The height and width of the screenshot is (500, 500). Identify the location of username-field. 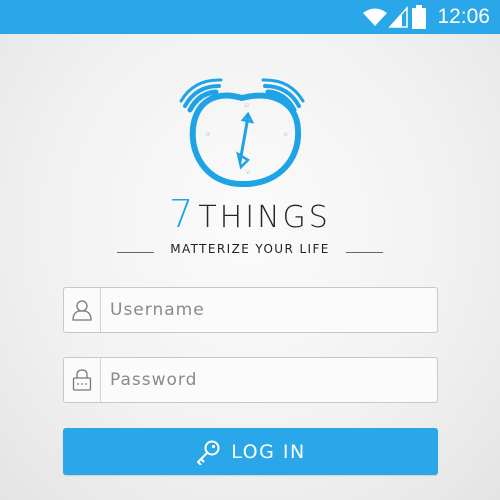
(250, 310).